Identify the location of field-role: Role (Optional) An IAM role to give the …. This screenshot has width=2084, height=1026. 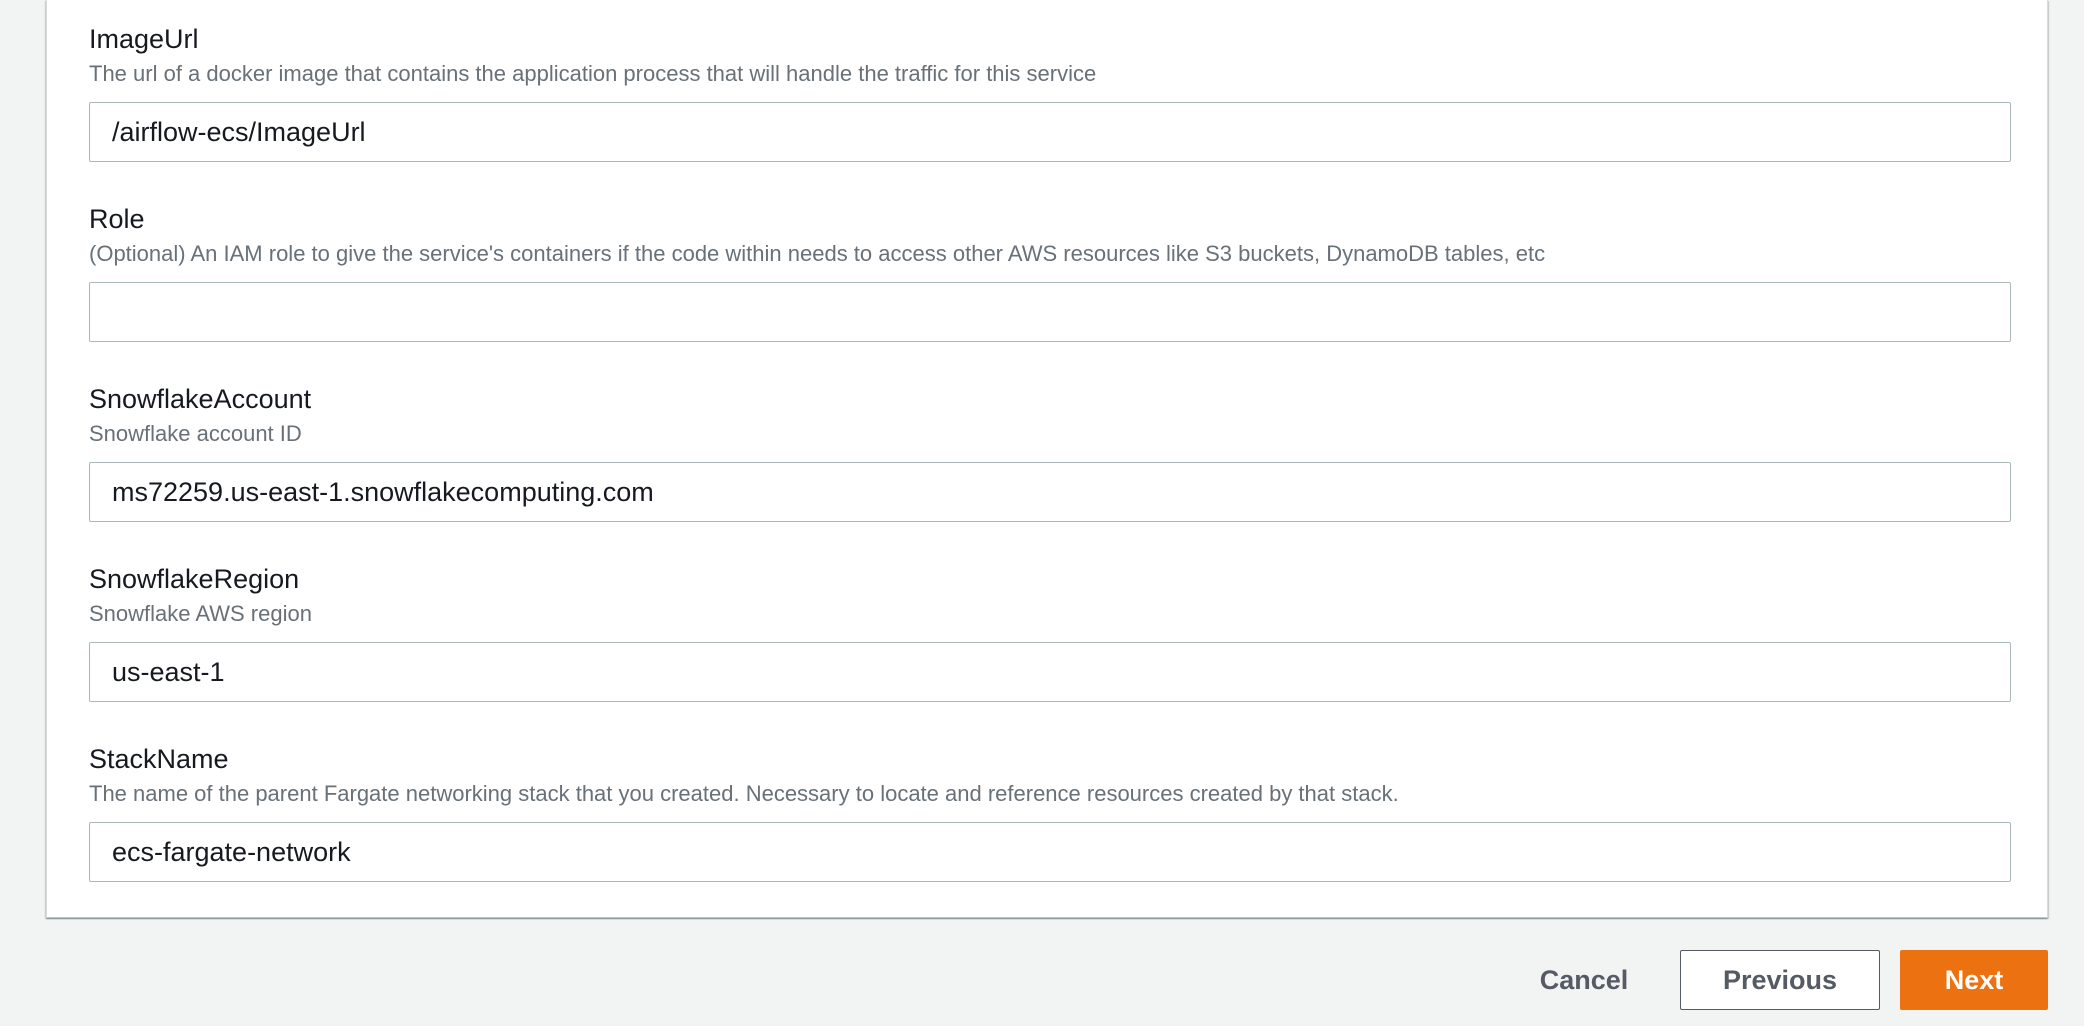
(1050, 272).